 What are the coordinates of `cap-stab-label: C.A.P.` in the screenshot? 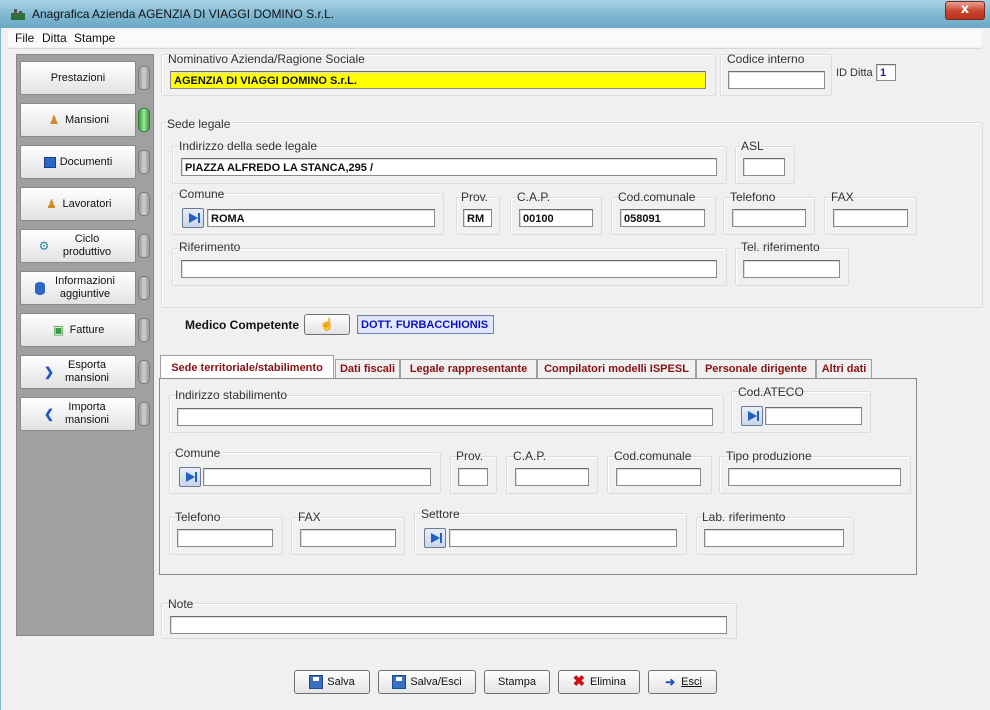 It's located at (530, 456).